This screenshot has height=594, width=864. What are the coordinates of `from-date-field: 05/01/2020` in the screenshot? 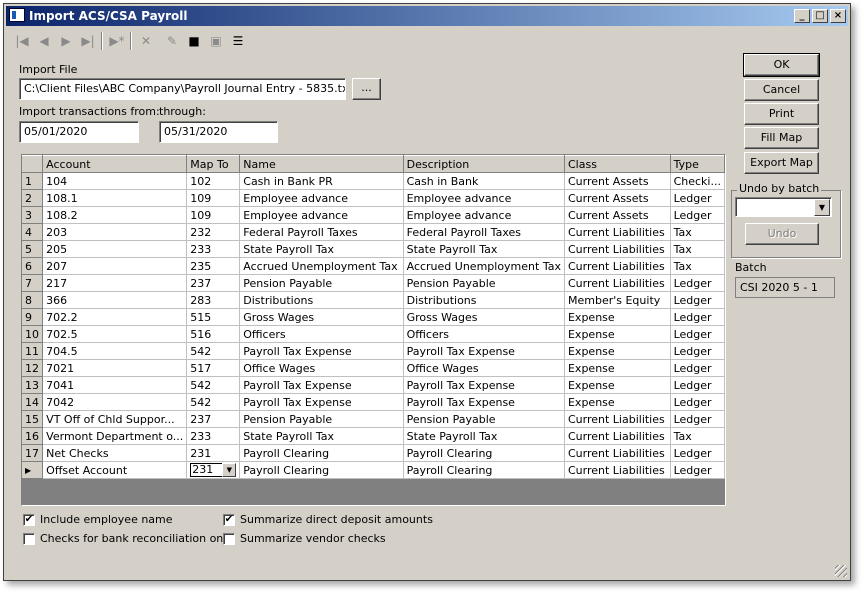 It's located at (79, 132).